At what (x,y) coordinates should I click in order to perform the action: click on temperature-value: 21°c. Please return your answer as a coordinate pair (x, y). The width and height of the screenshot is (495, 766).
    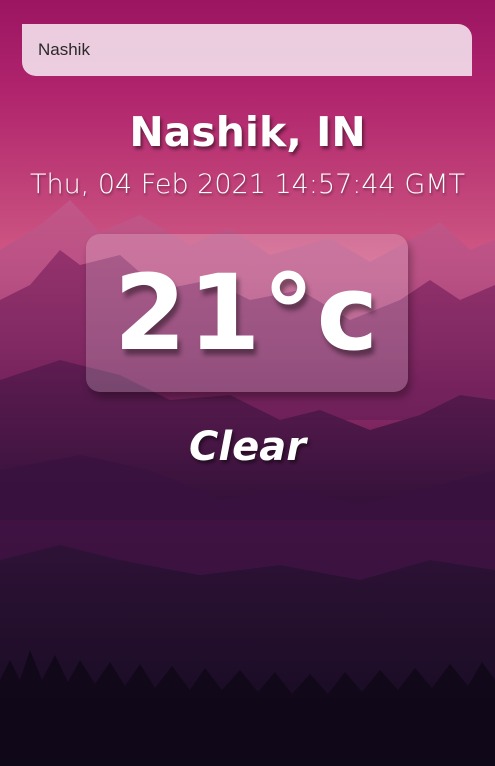
    Looking at the image, I should click on (247, 313).